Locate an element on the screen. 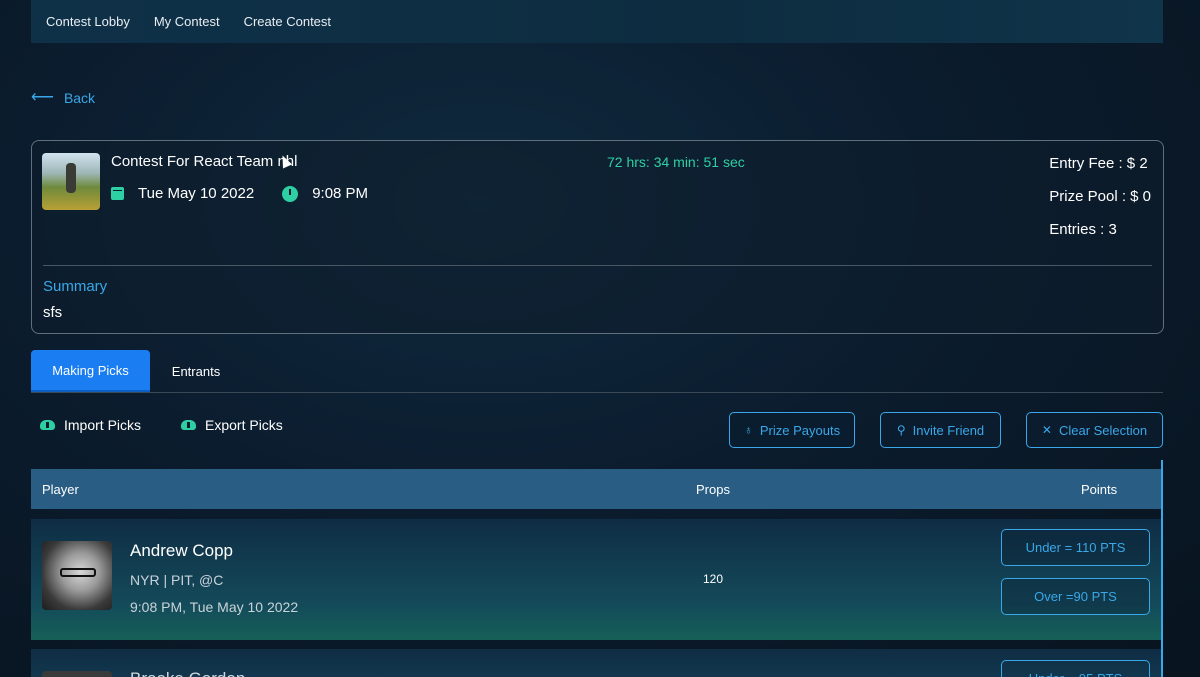 Image resolution: width=1200 pixels, height=677 pixels. clock-icon is located at coordinates (290, 193).